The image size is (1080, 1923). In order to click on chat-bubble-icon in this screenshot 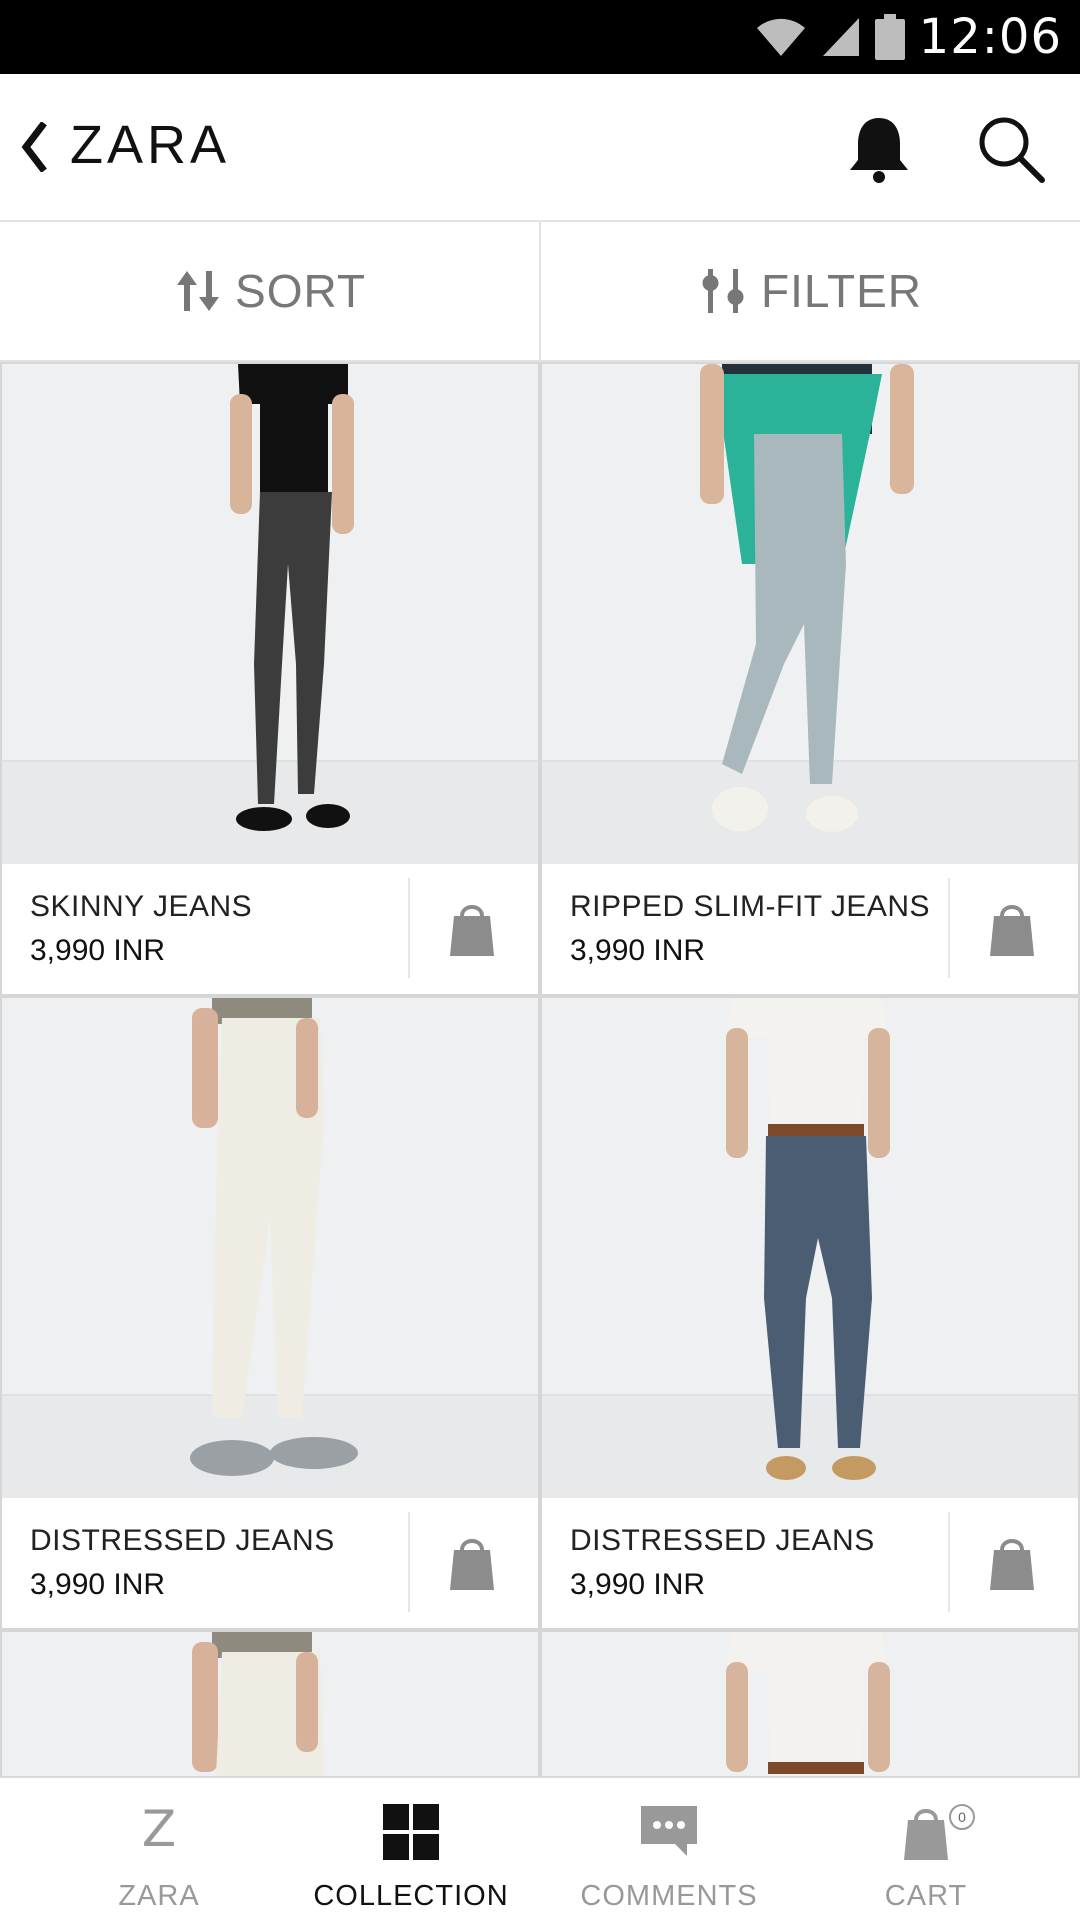, I will do `click(669, 1831)`.